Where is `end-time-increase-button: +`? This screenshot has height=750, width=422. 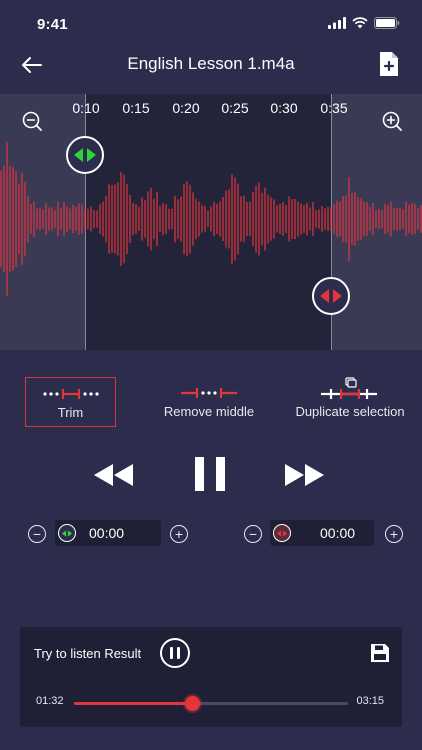
end-time-increase-button: + is located at coordinates (394, 534).